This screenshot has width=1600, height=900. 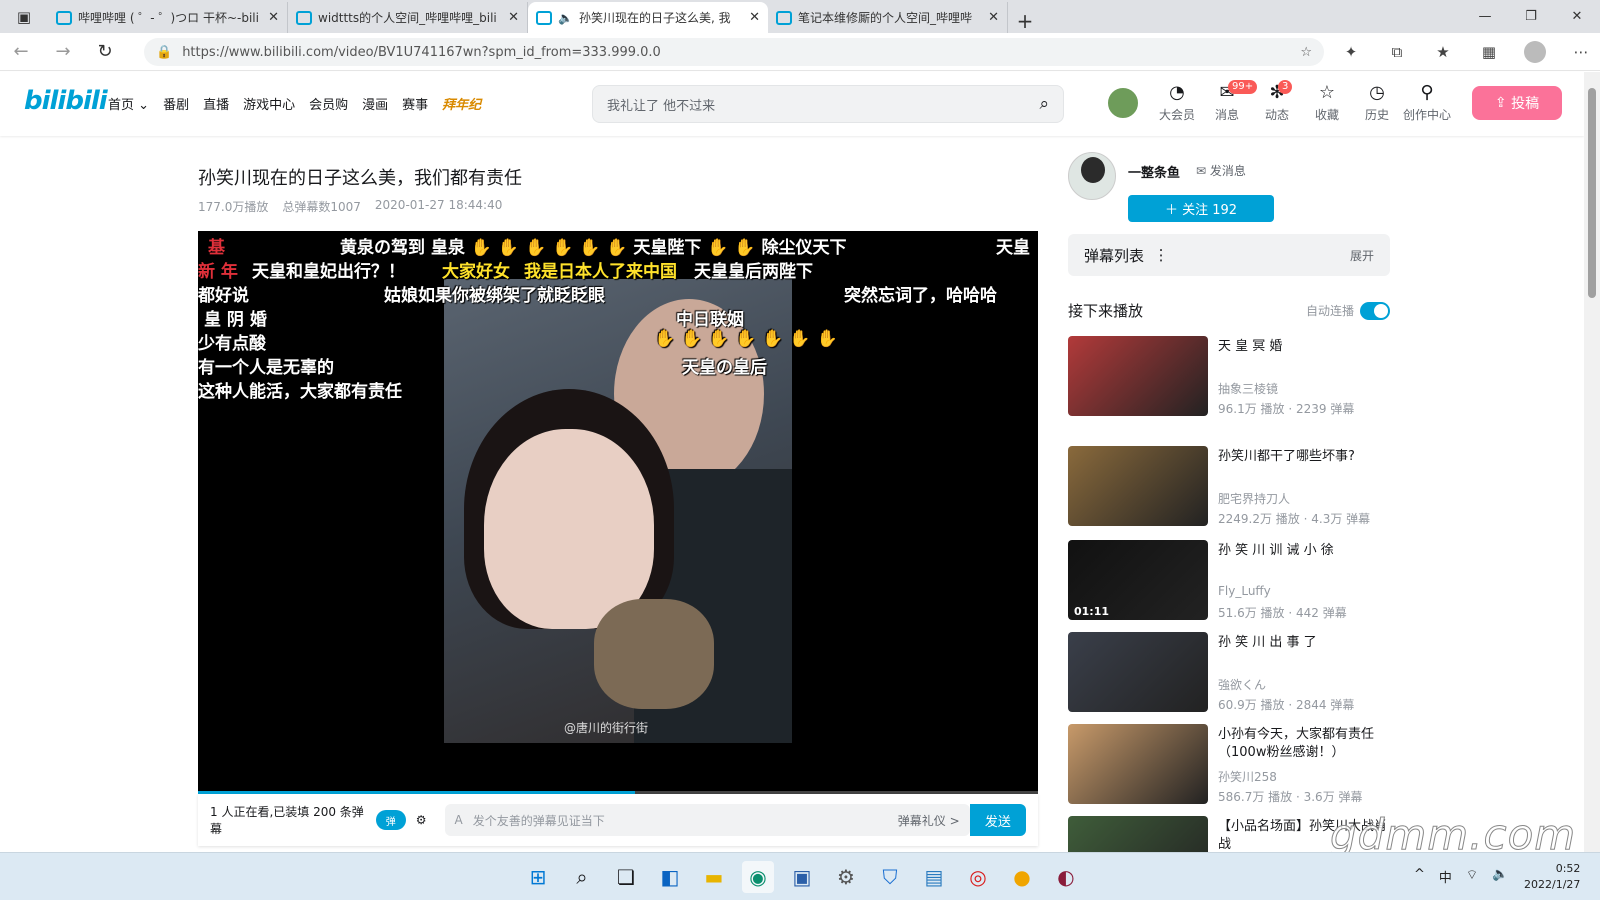 I want to click on uploader-avatar, so click(x=1092, y=176).